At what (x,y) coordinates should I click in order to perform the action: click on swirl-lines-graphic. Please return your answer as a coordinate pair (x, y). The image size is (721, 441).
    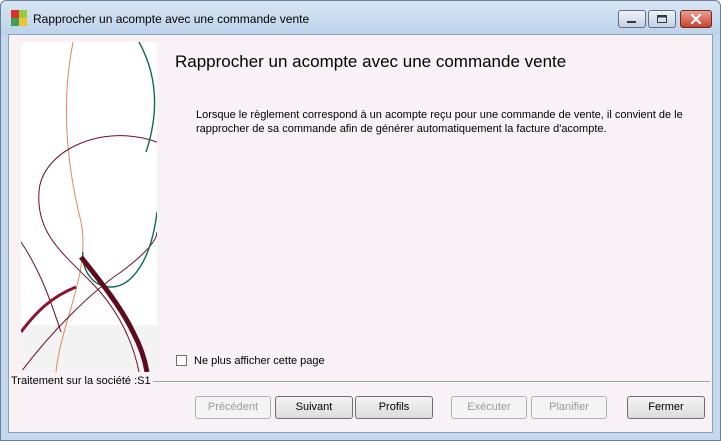
    Looking at the image, I should click on (89, 207).